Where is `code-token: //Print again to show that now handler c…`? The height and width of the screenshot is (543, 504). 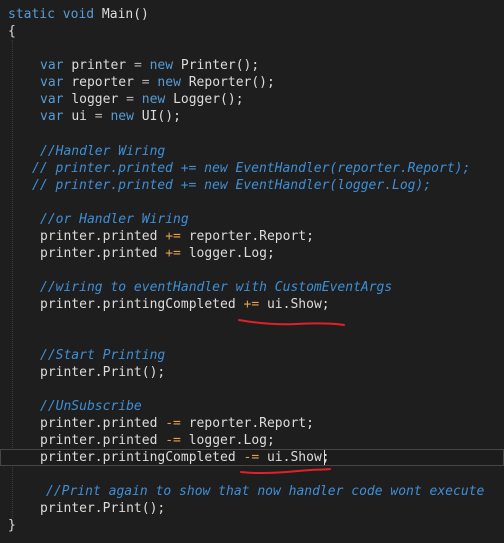
code-token: //Print again to show that now handler c… is located at coordinates (265, 491).